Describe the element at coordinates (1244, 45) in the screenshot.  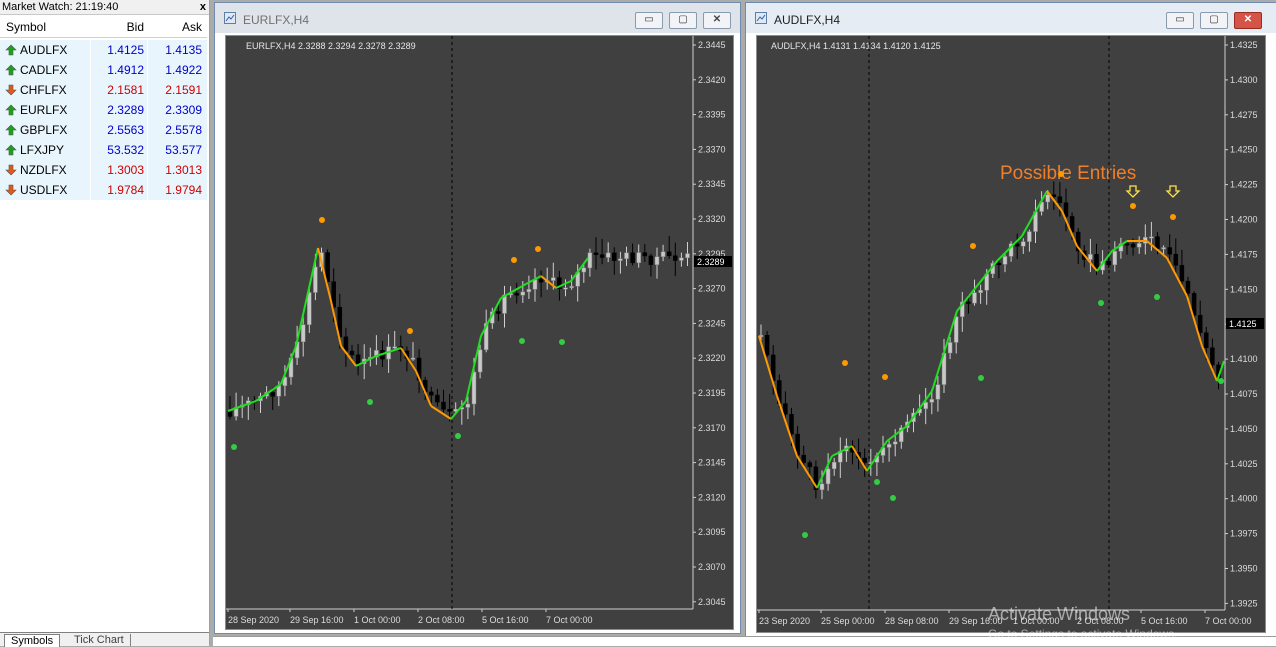
I see `price-label: 1.4325` at that location.